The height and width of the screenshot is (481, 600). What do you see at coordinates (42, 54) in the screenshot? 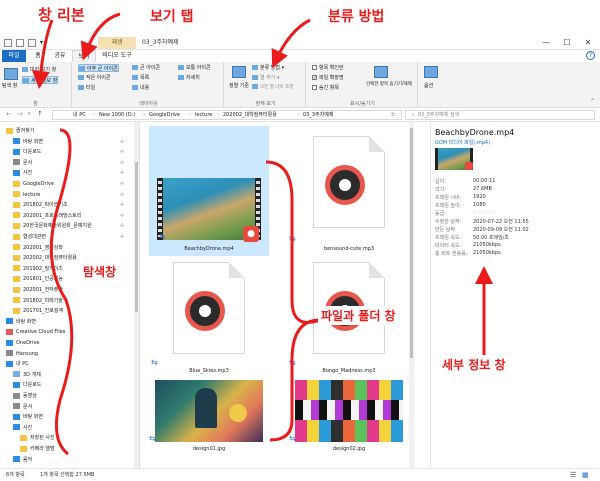
I see `arrow-ribbon` at bounding box center [42, 54].